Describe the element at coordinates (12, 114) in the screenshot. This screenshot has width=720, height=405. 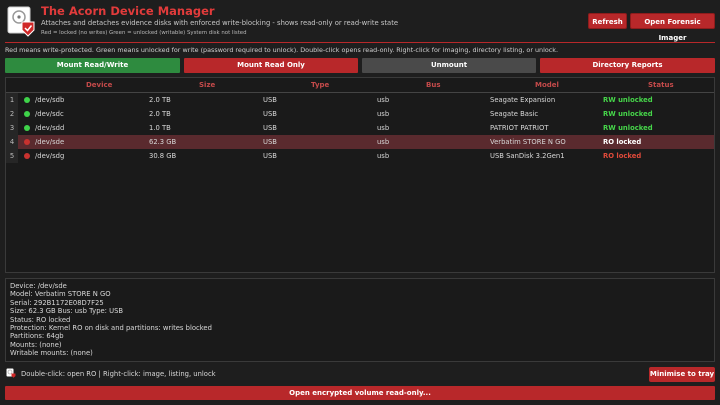
I see `row-number: 2` at that location.